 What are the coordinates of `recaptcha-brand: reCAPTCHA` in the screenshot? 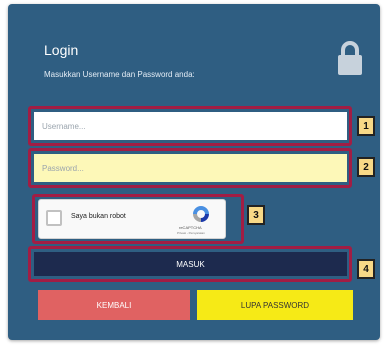 It's located at (190, 227).